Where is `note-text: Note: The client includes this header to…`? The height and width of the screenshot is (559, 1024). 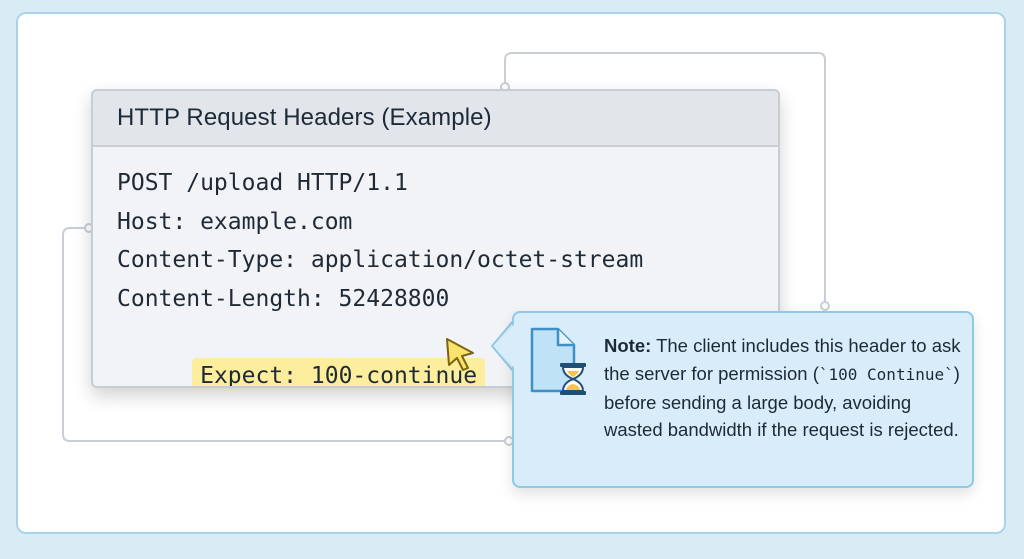
note-text: Note: The client includes this header to… is located at coordinates (785, 388).